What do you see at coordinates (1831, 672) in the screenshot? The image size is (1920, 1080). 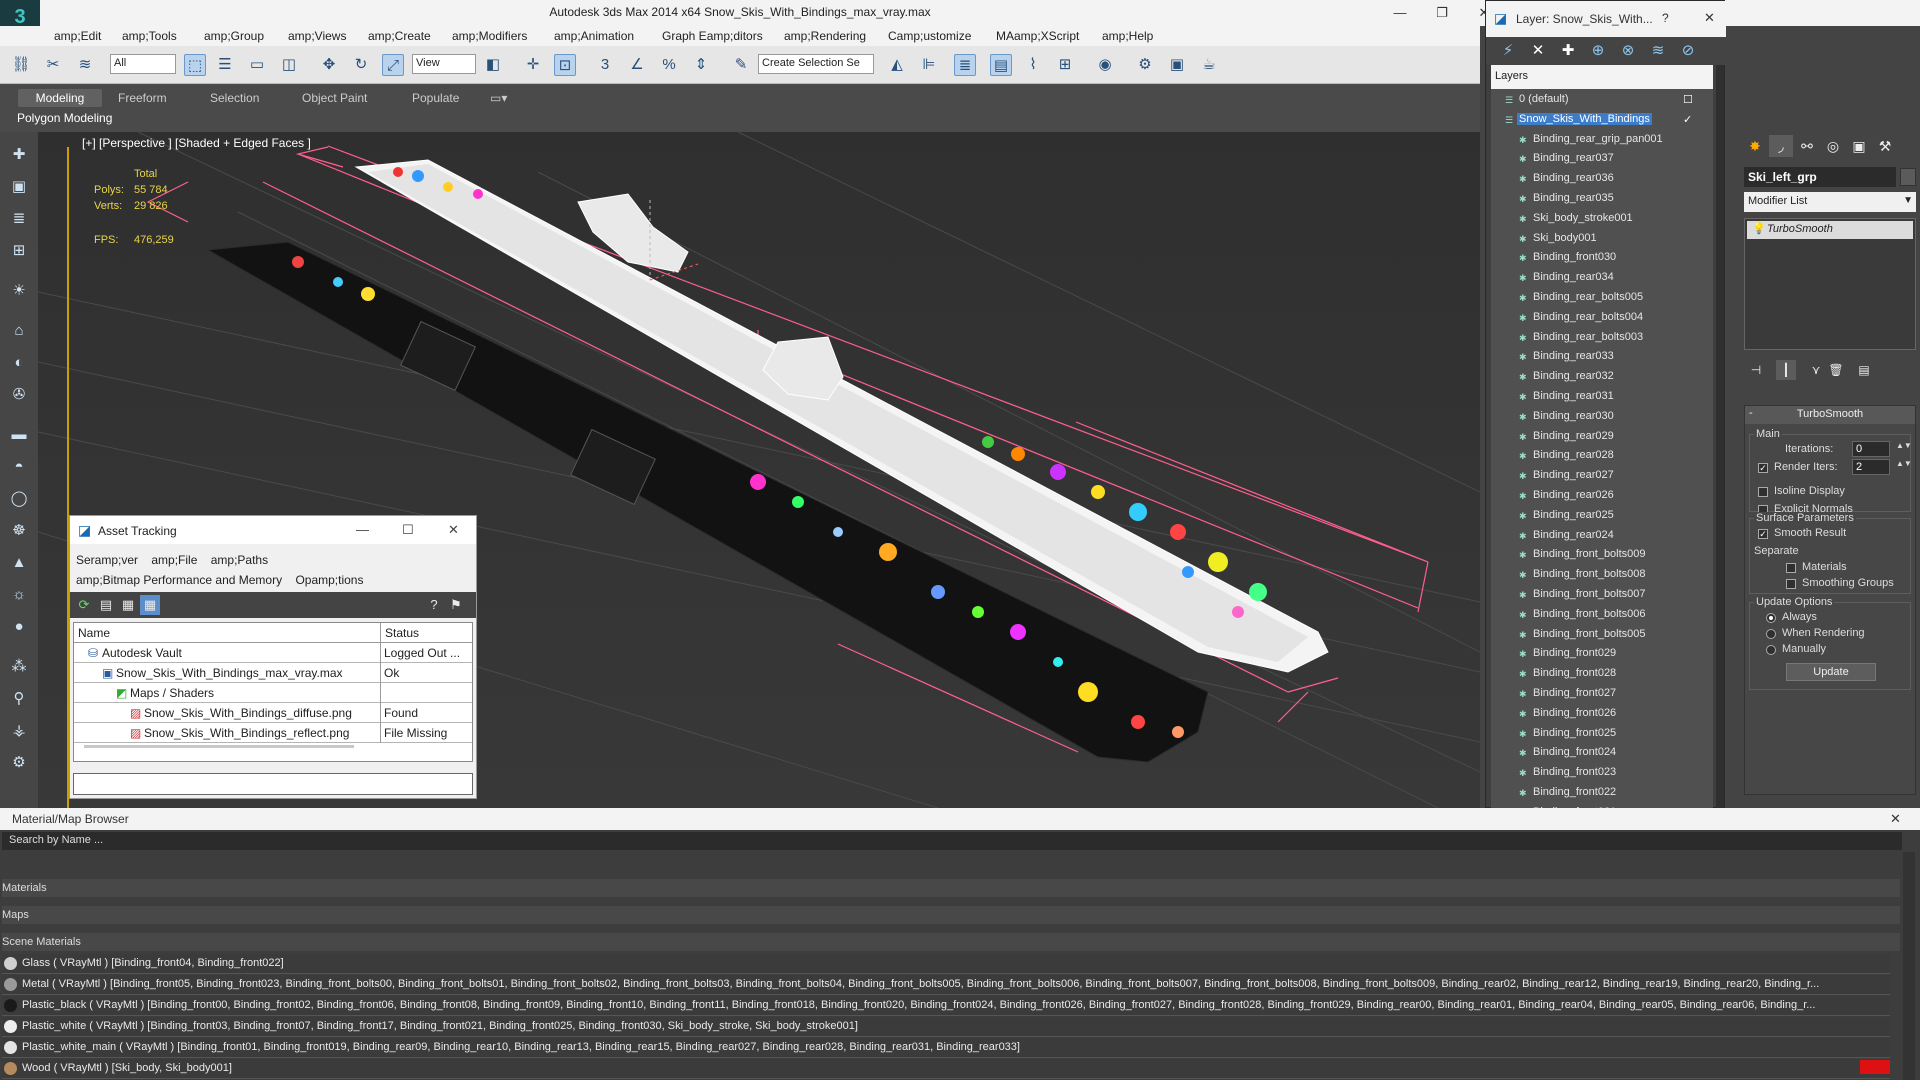 I see `update-button: Update` at bounding box center [1831, 672].